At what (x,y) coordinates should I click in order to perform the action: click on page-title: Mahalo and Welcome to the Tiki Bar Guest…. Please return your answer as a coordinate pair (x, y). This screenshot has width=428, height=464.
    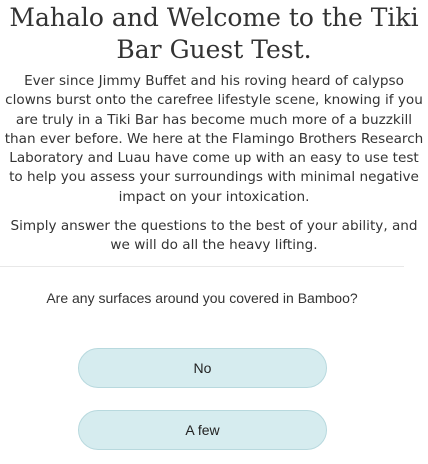
    Looking at the image, I should click on (214, 33).